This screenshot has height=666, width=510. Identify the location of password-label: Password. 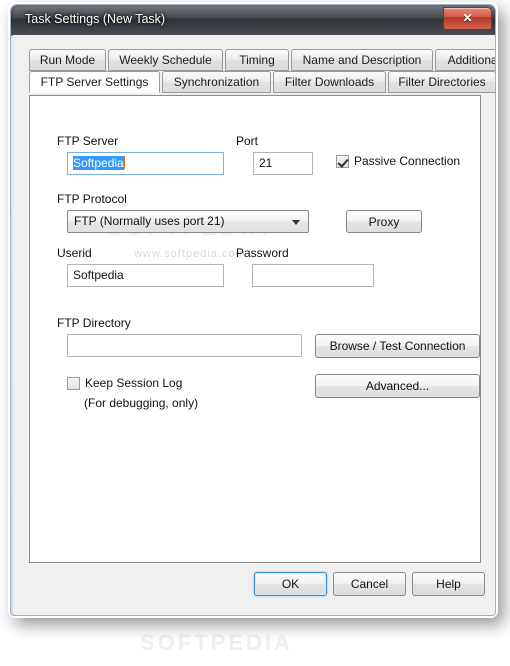
(262, 253).